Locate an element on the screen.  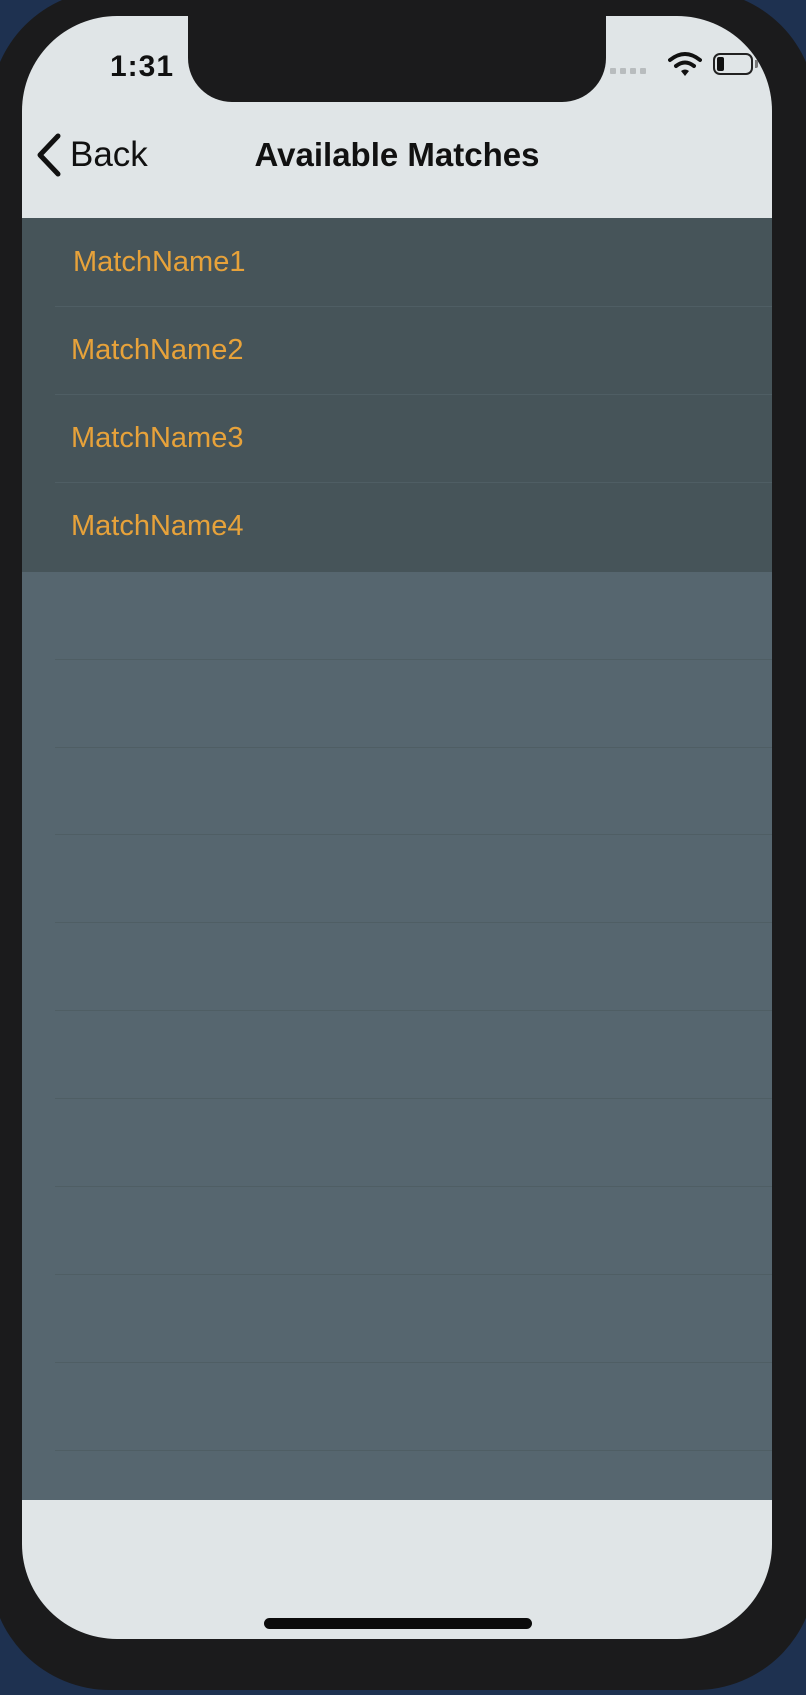
match-name: MatchName2 is located at coordinates (157, 350).